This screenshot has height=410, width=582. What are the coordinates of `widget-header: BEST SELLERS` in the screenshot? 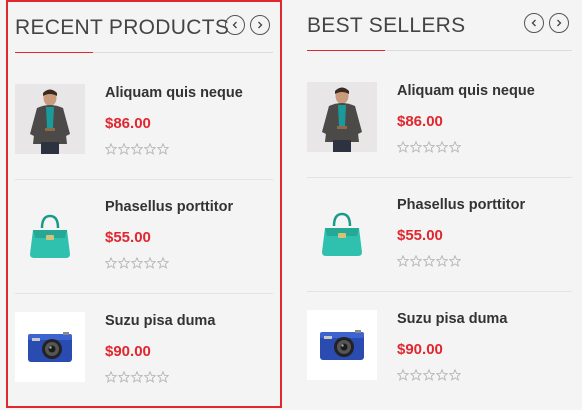 It's located at (439, 30).